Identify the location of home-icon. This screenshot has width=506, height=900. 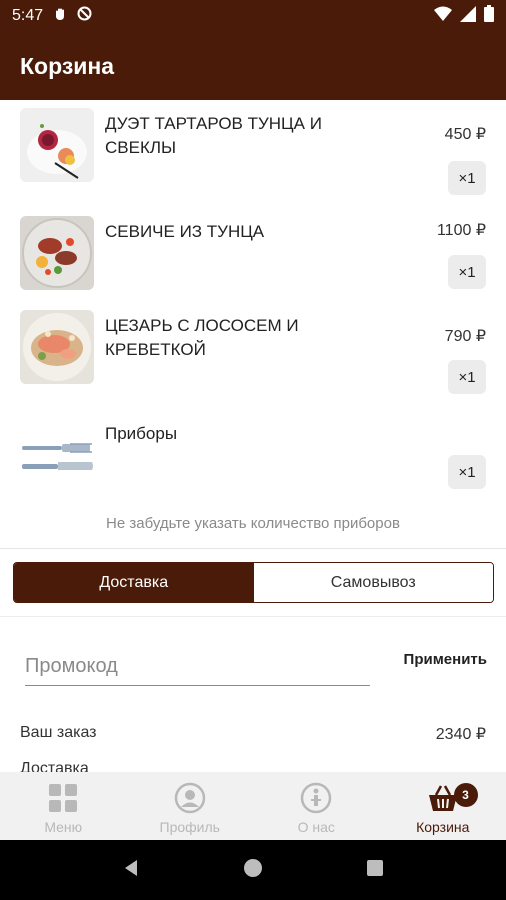
(253, 870).